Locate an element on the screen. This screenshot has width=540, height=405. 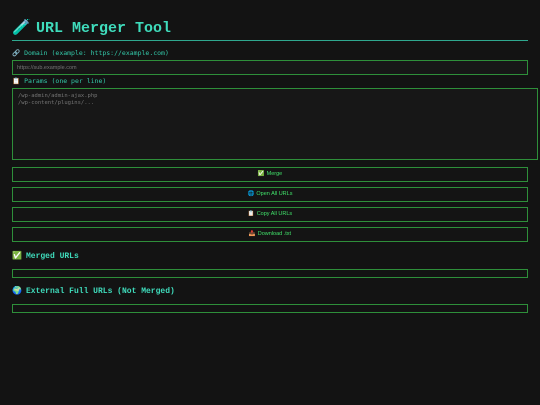
merge-button-label: Merge is located at coordinates (274, 174).